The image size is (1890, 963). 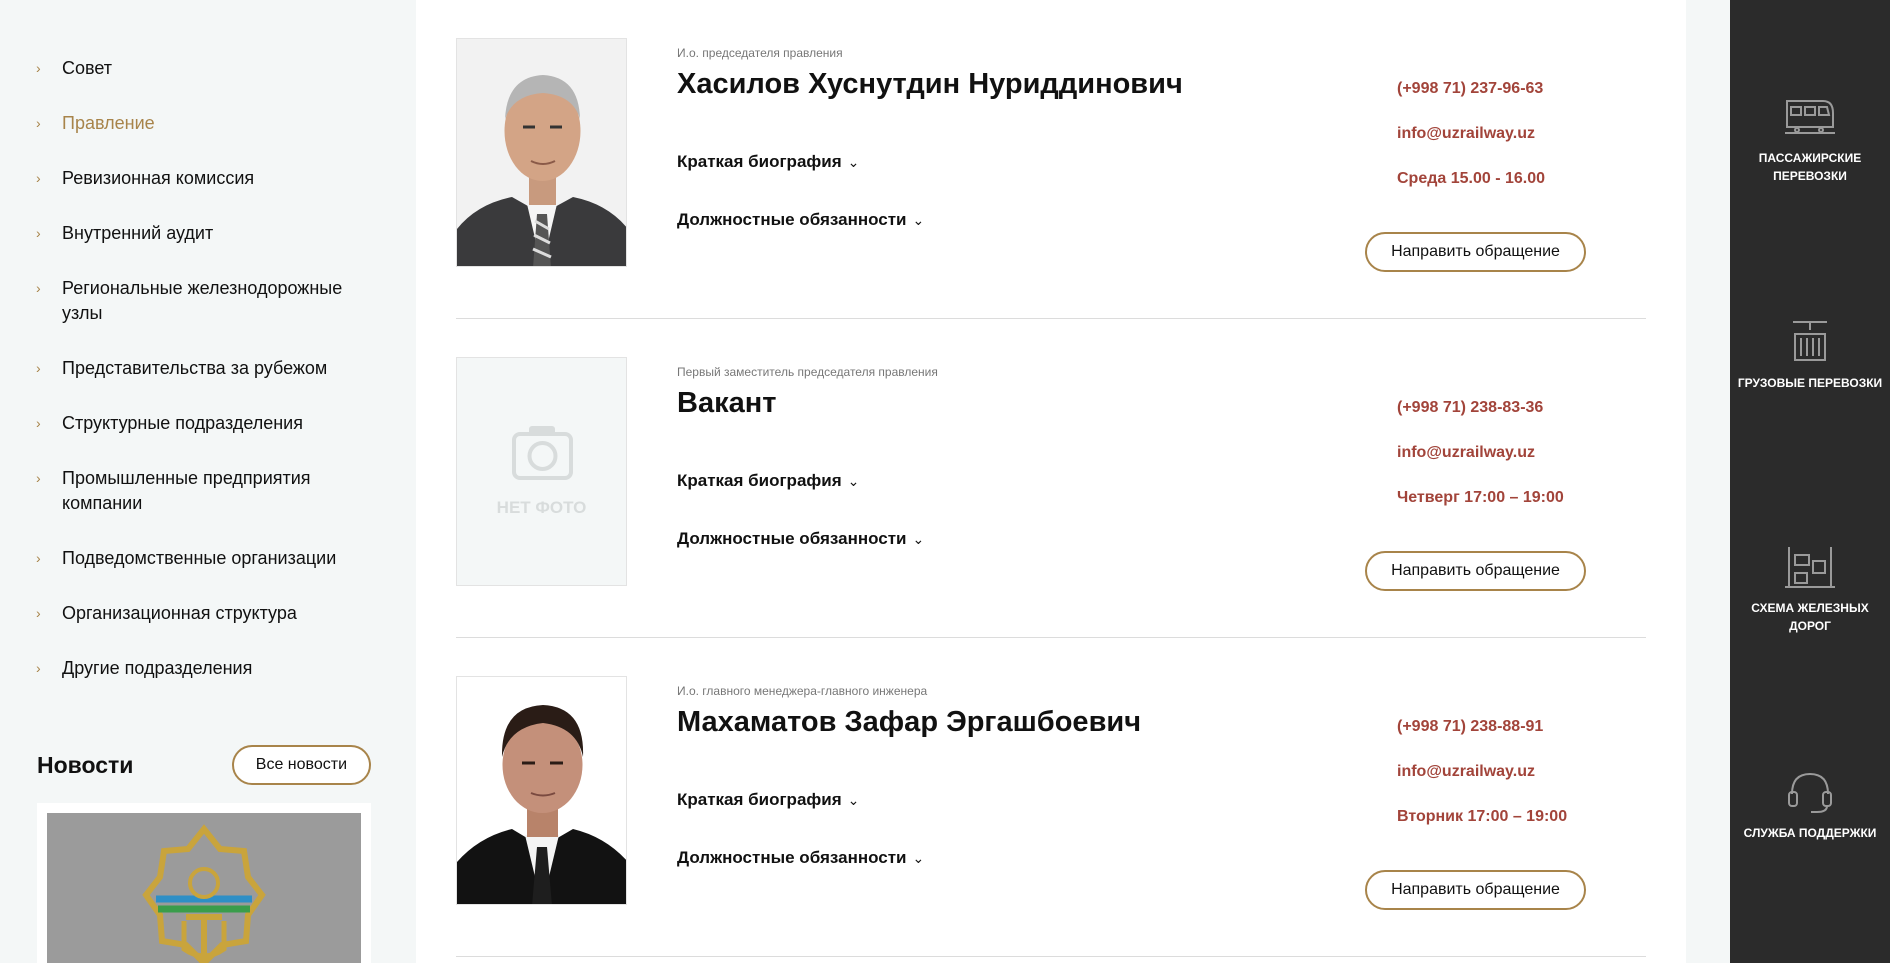 I want to click on news-header: Новости Все новости, so click(x=204, y=765).